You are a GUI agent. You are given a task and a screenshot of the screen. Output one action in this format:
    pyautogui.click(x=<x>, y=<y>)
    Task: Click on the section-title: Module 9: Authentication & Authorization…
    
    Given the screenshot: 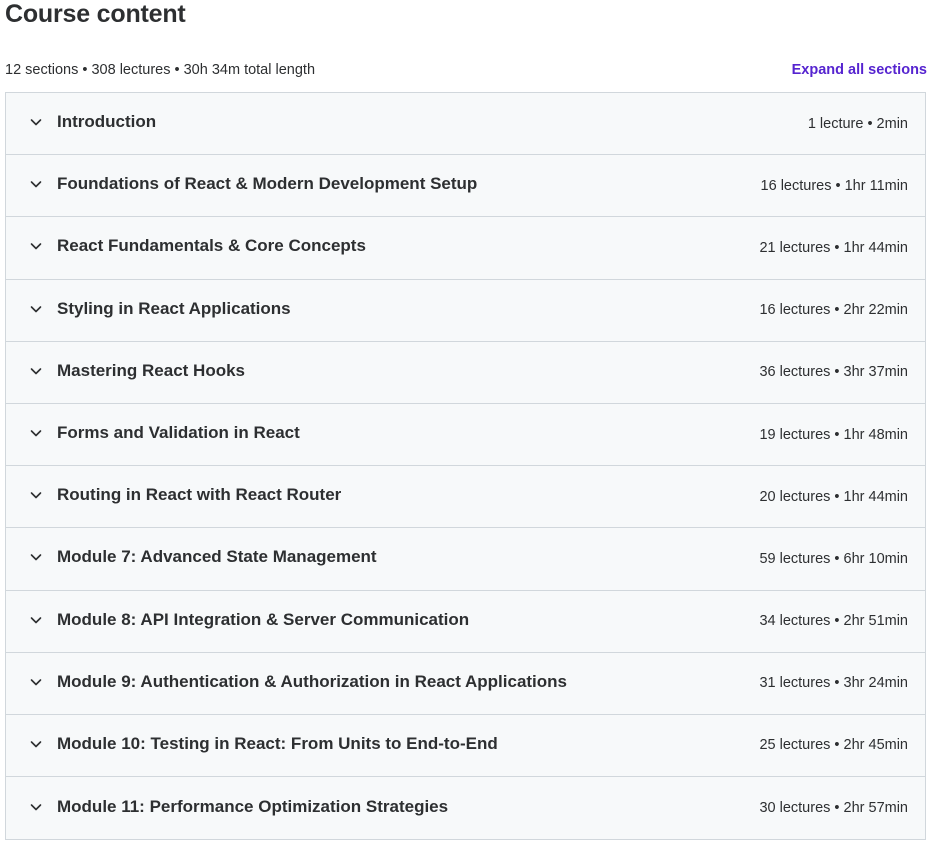 What is the action you would take?
    pyautogui.click(x=312, y=681)
    